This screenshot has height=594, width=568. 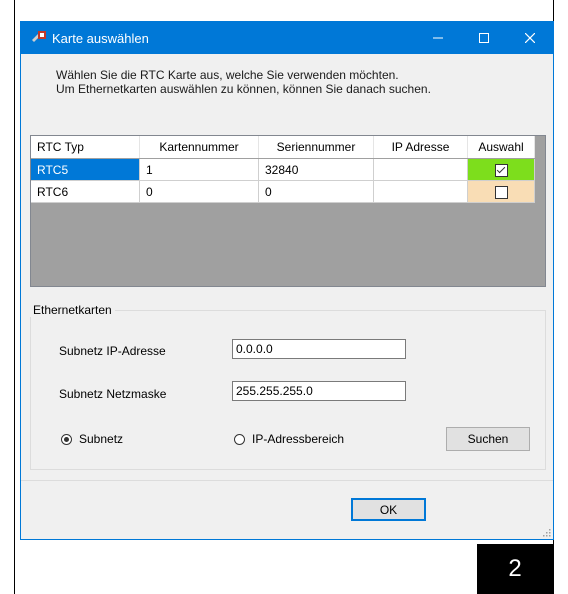 What do you see at coordinates (199, 169) in the screenshot?
I see `cell-card-number: 1` at bounding box center [199, 169].